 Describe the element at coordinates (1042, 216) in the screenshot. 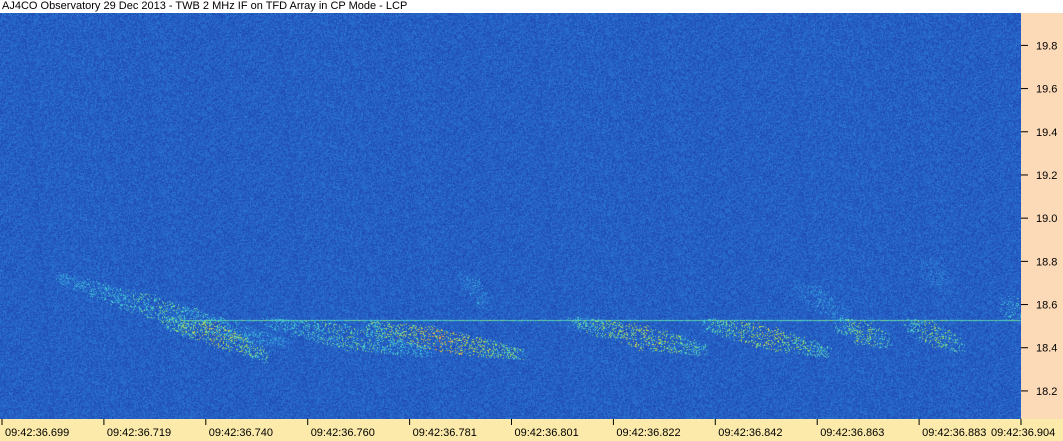

I see `frequency-axis-panel` at that location.